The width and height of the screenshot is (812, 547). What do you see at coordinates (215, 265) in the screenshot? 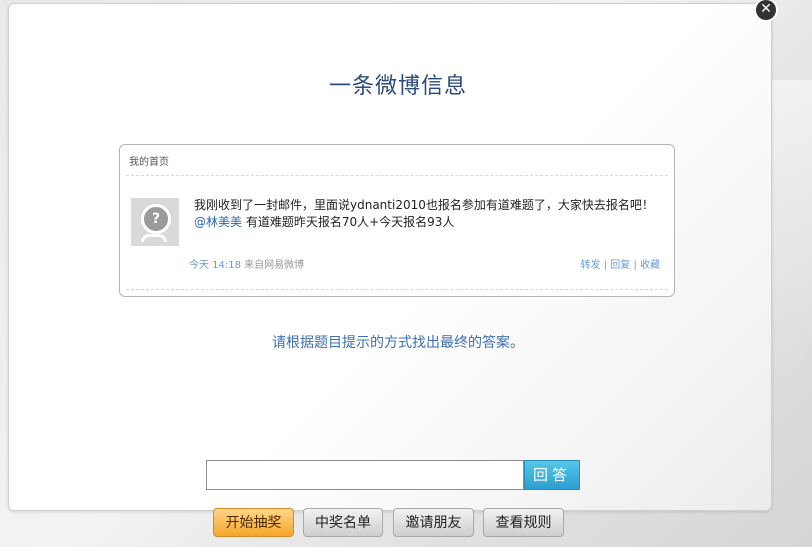
I see `post-time: 今天 14:18` at bounding box center [215, 265].